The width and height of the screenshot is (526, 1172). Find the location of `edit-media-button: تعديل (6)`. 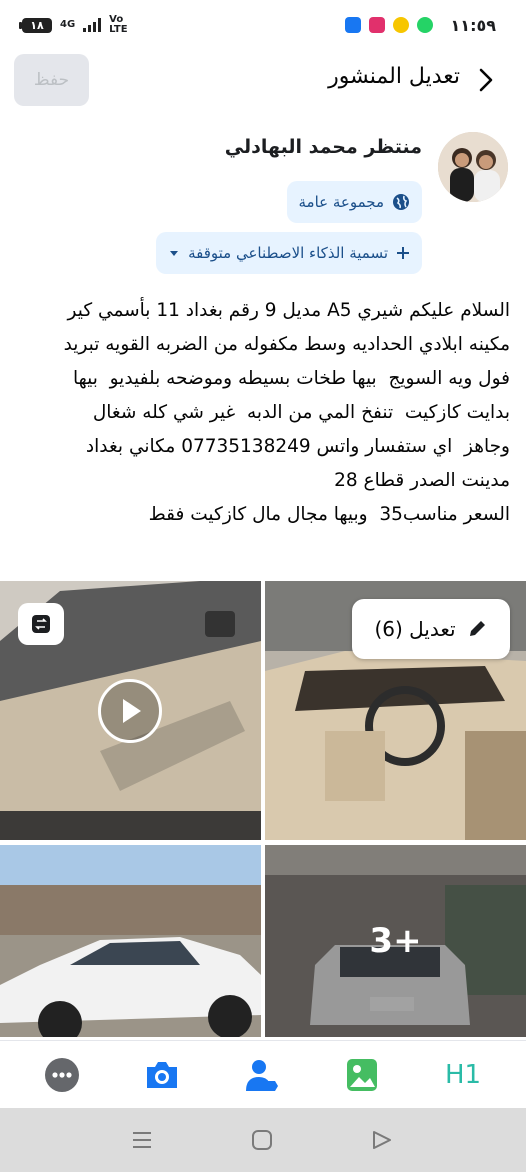

edit-media-button: تعديل (6) is located at coordinates (431, 629).